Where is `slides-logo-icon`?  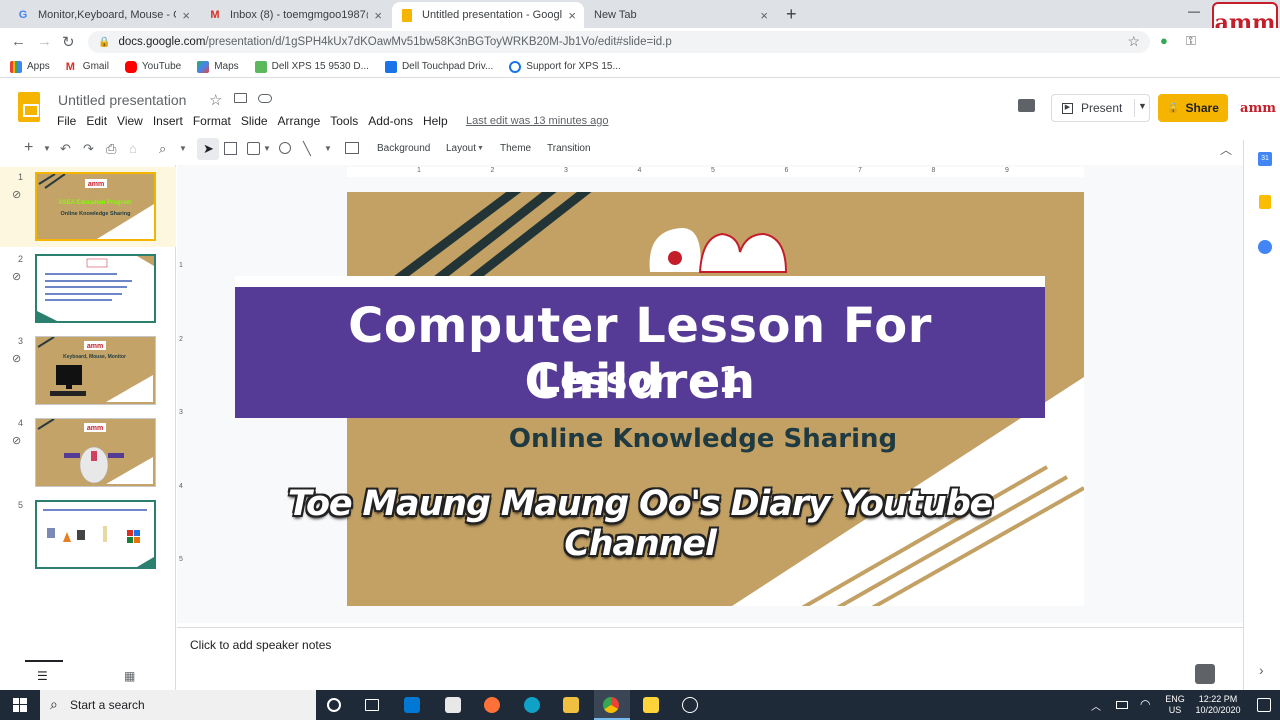 slides-logo-icon is located at coordinates (29, 107).